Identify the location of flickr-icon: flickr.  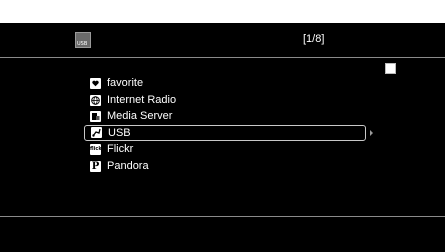
(97, 149).